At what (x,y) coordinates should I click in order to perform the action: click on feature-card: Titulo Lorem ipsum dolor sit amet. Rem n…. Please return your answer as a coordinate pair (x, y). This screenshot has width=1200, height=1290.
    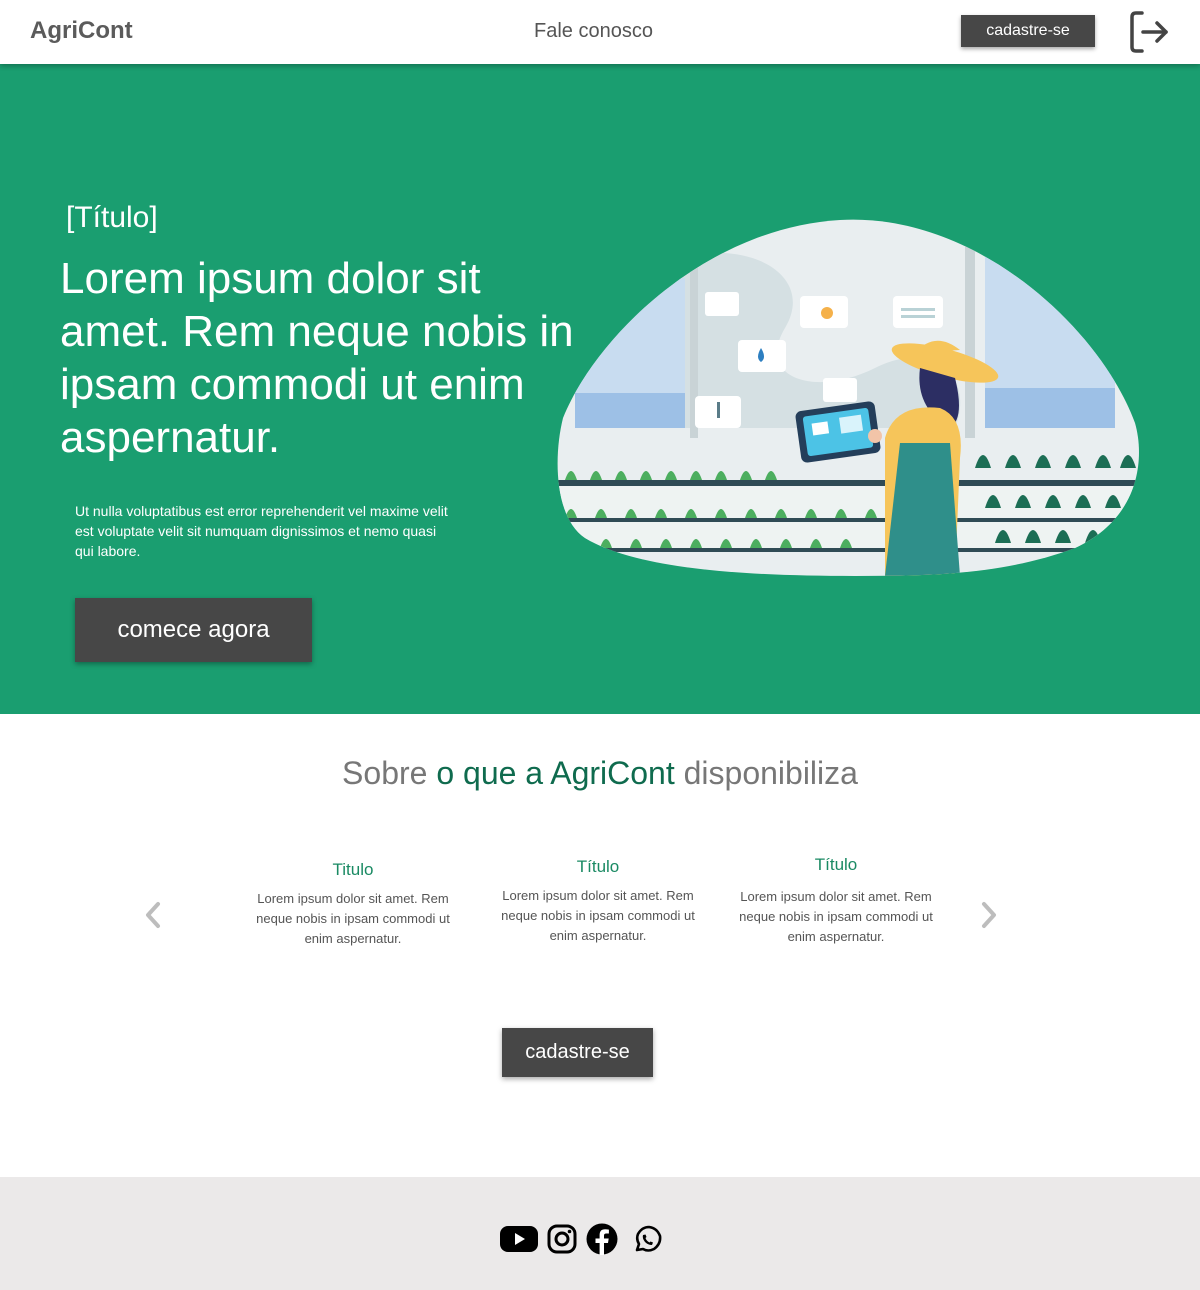
    Looking at the image, I should click on (353, 904).